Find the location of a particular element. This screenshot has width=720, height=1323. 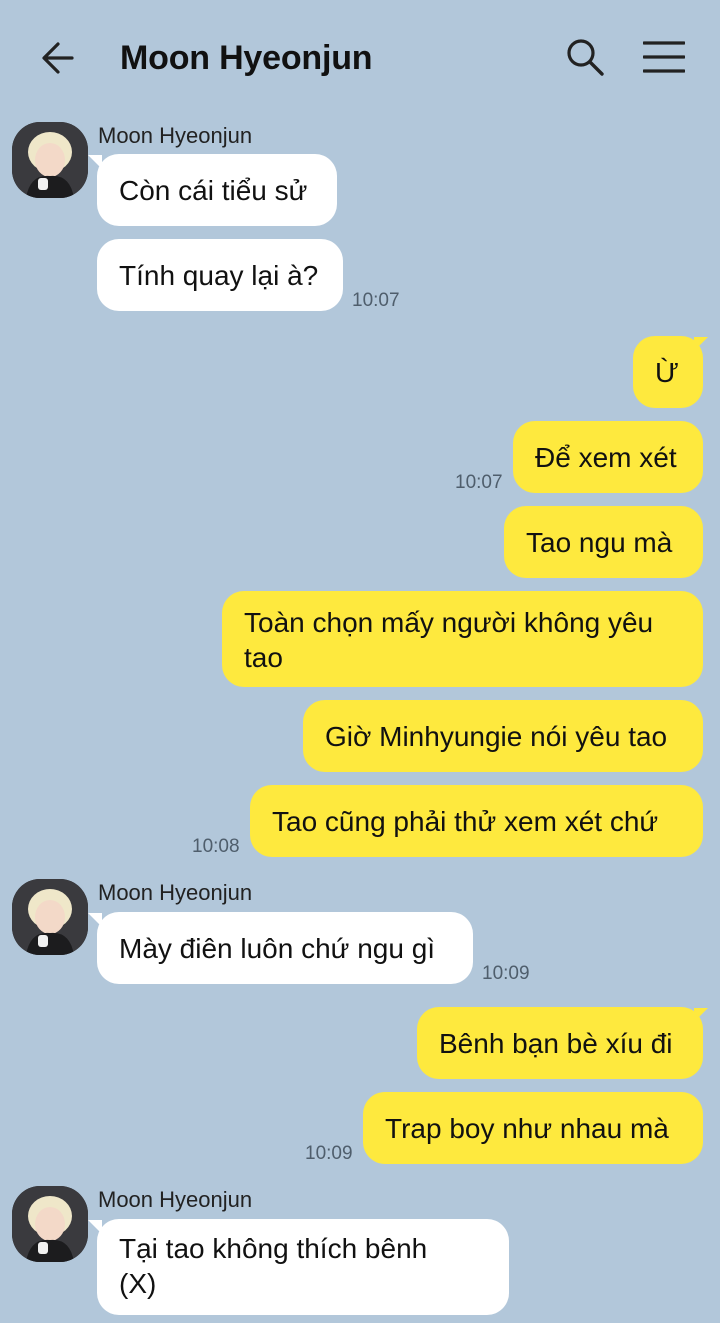

message-bubble: Tính quay lại à? is located at coordinates (220, 275).